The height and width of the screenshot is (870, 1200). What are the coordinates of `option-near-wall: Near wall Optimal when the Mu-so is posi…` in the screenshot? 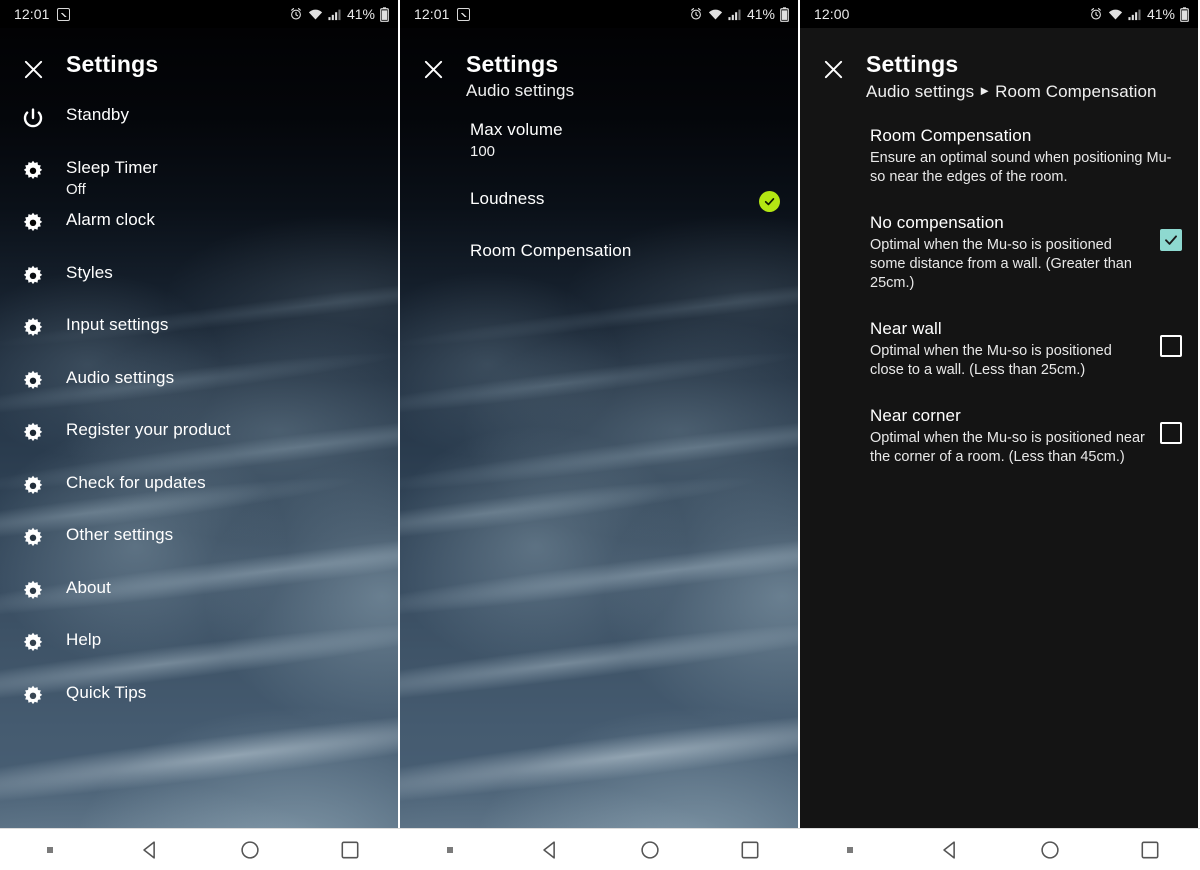 It's located at (1026, 348).